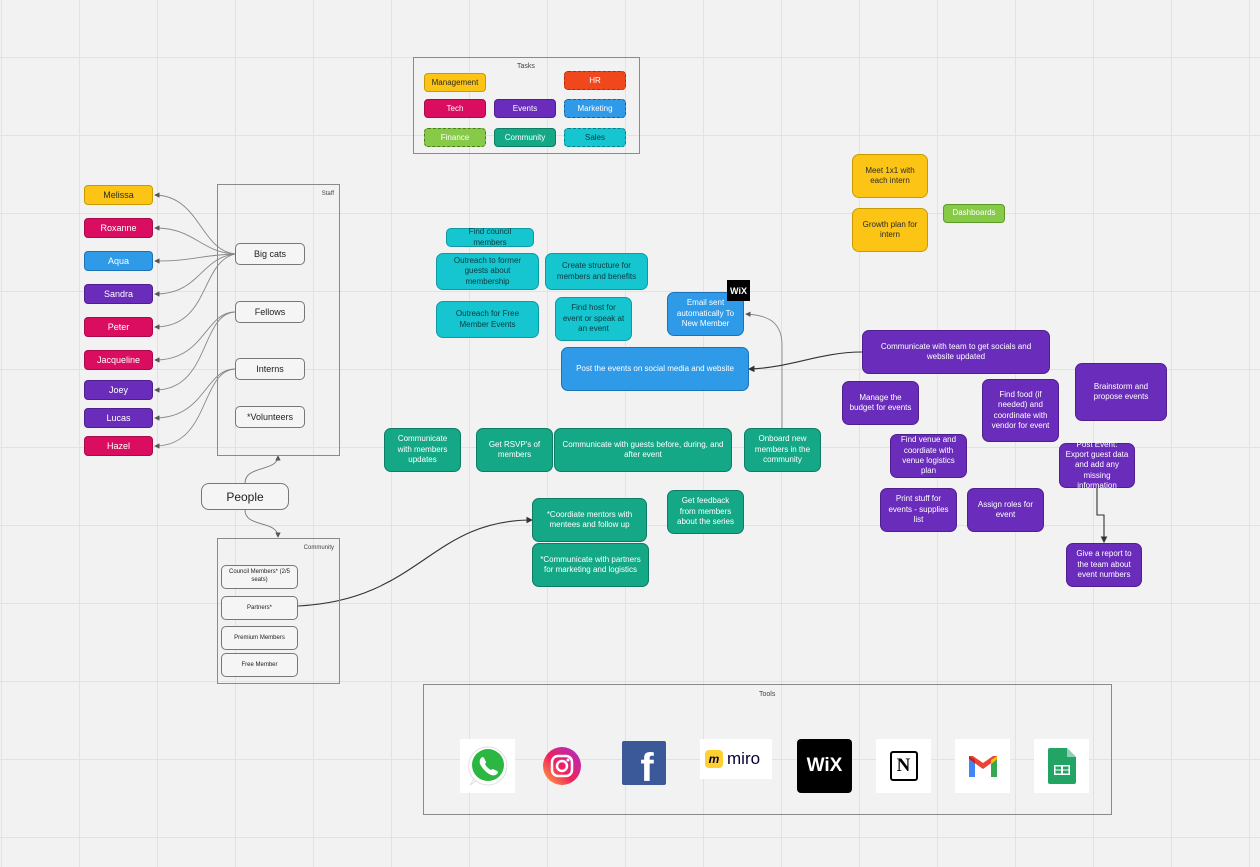 The width and height of the screenshot is (1260, 867). What do you see at coordinates (1061, 766) in the screenshot?
I see `google-sheets-icon` at bounding box center [1061, 766].